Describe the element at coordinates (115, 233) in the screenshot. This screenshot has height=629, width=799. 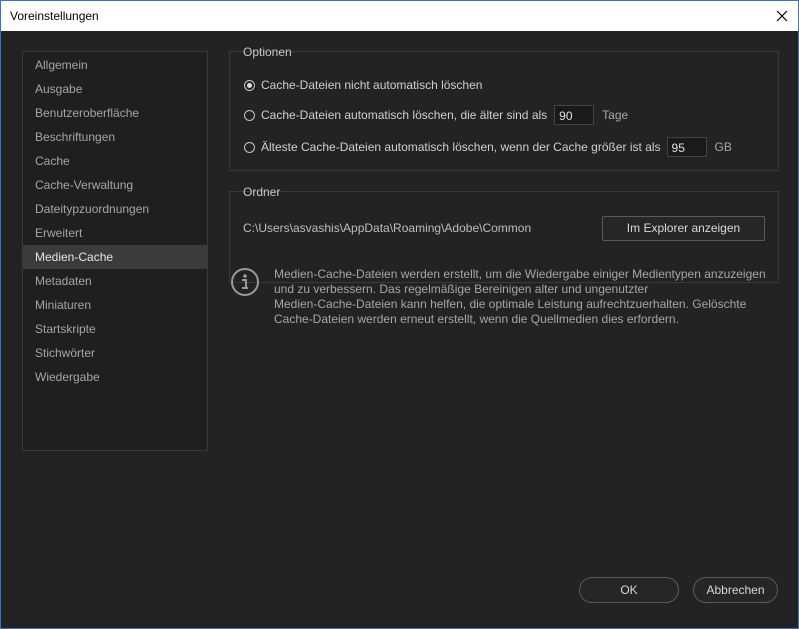
I see `sidebar-item-erweitert: Erweitert` at that location.